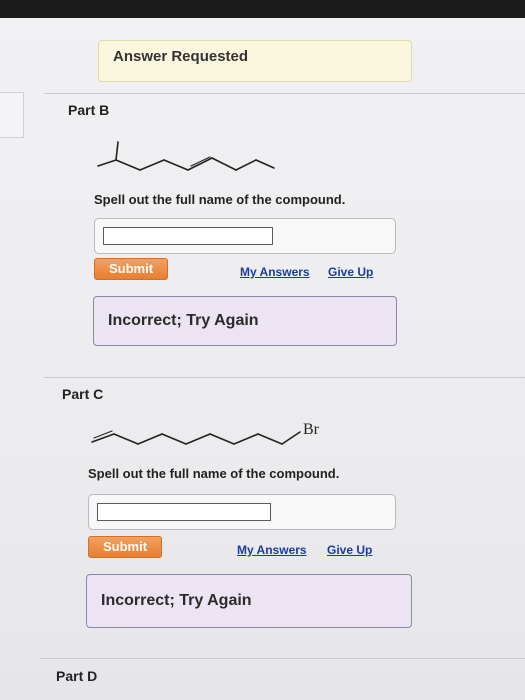 The height and width of the screenshot is (700, 525). What do you see at coordinates (83, 394) in the screenshot?
I see `part-c-title: Part C` at bounding box center [83, 394].